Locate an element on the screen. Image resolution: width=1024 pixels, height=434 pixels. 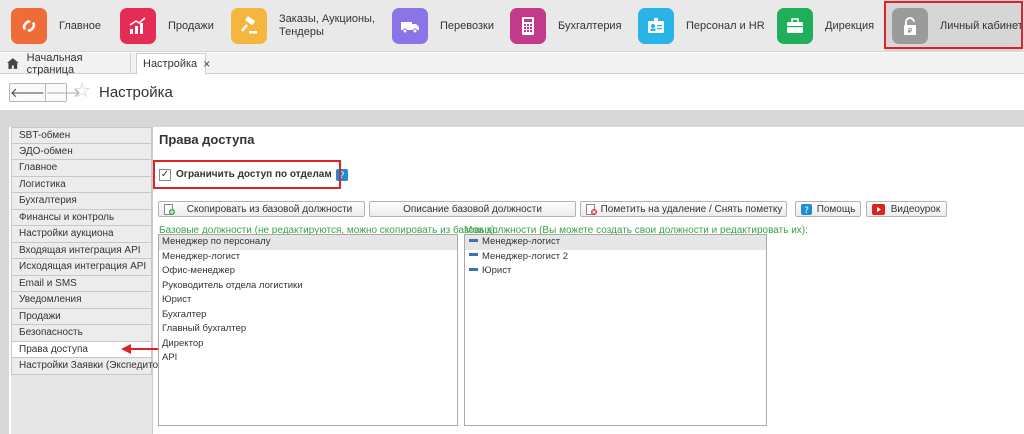
tab-home: Начальная страница is located at coordinates (65, 63).